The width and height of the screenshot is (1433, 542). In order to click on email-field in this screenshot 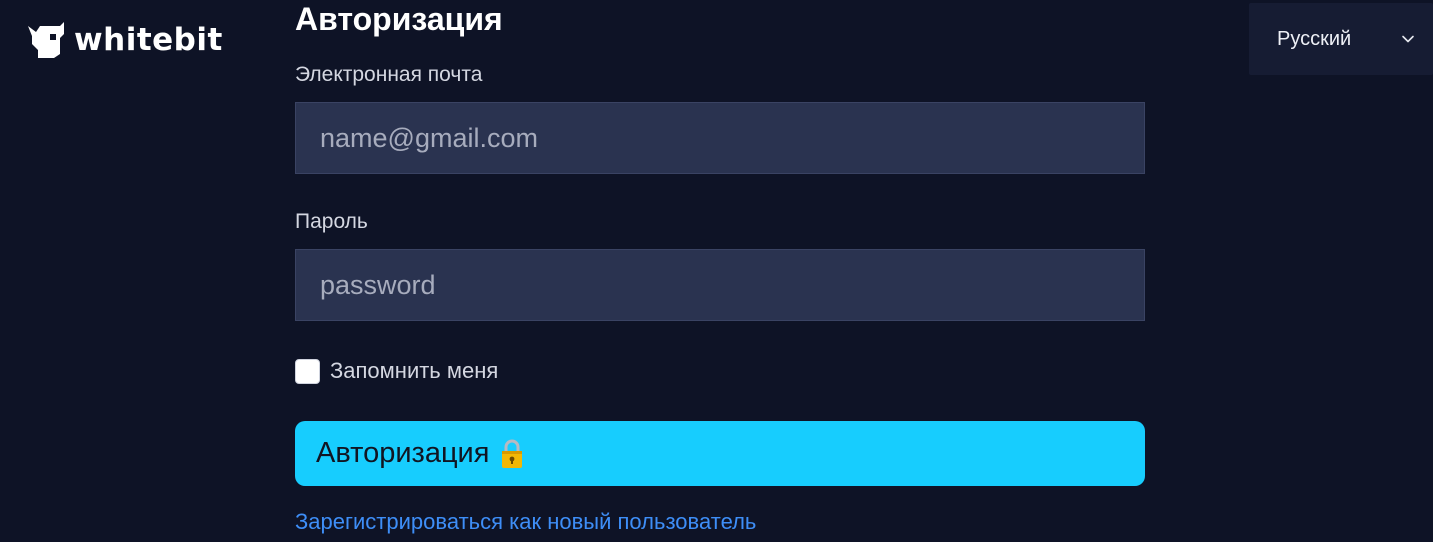, I will do `click(720, 138)`.